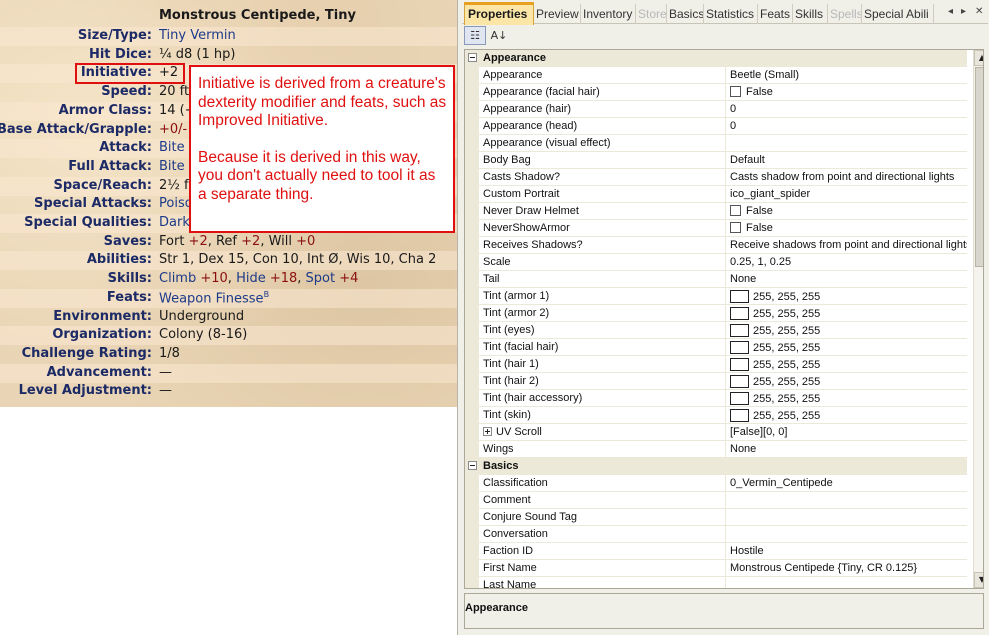 The image size is (989, 635). Describe the element at coordinates (846, 432) in the screenshot. I see `property-value: [False][0, 0]` at that location.